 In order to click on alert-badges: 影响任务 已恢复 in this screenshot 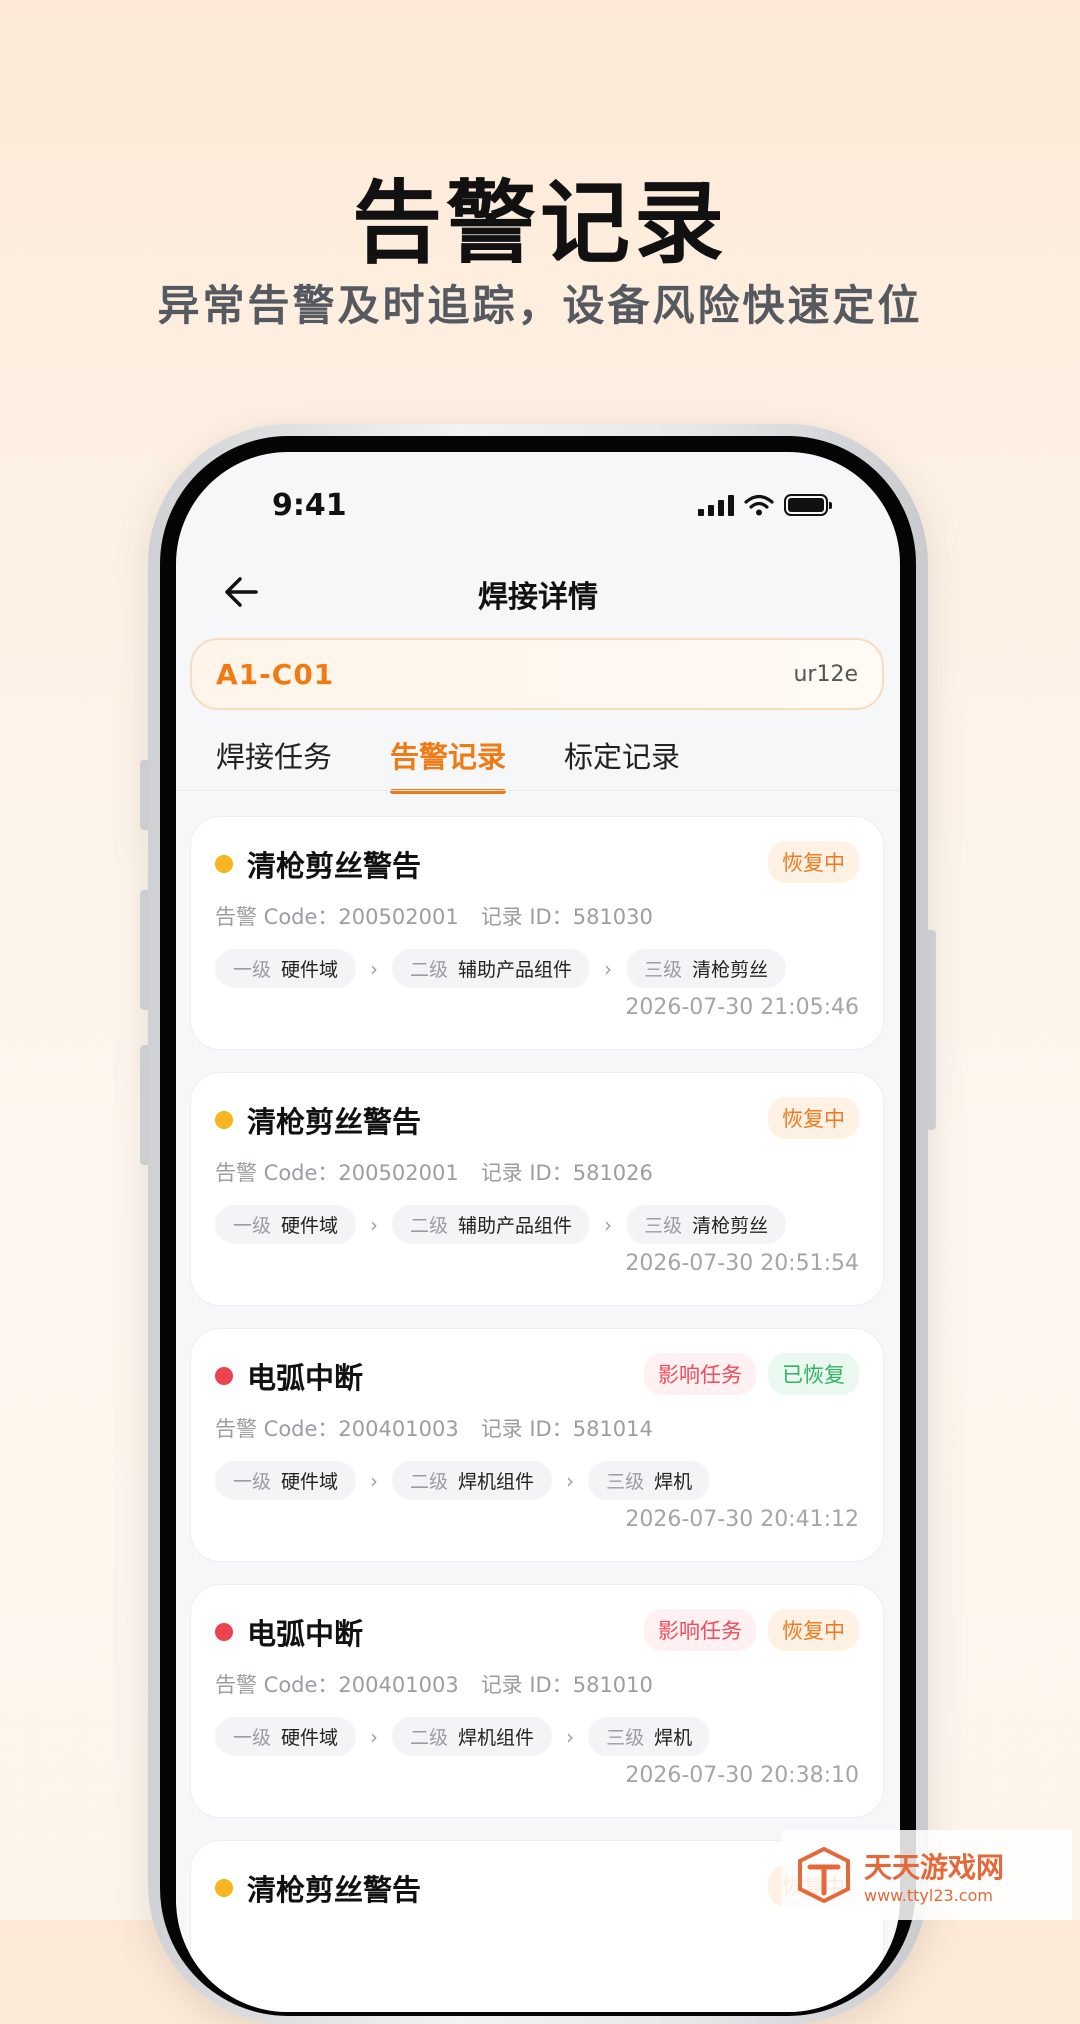, I will do `click(751, 1374)`.